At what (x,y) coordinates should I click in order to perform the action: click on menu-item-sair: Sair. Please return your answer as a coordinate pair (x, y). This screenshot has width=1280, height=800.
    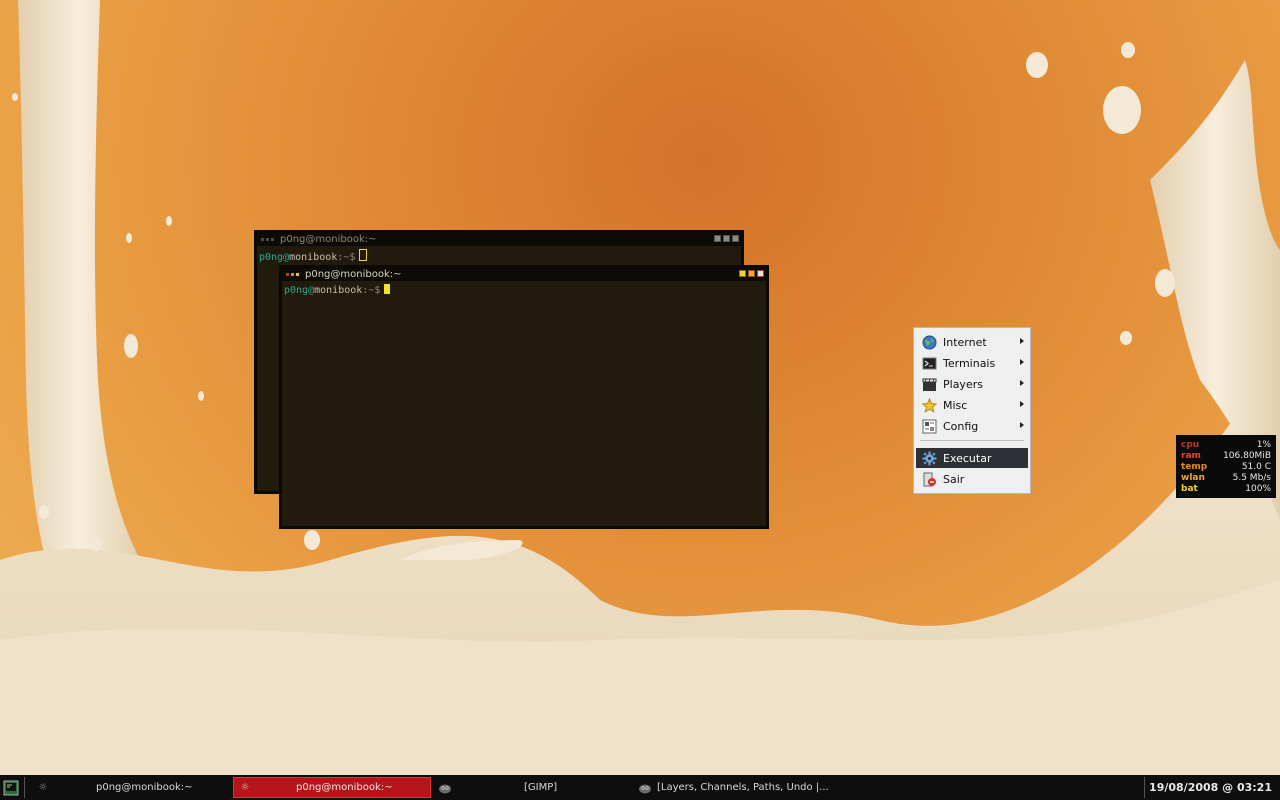
    Looking at the image, I should click on (972, 479).